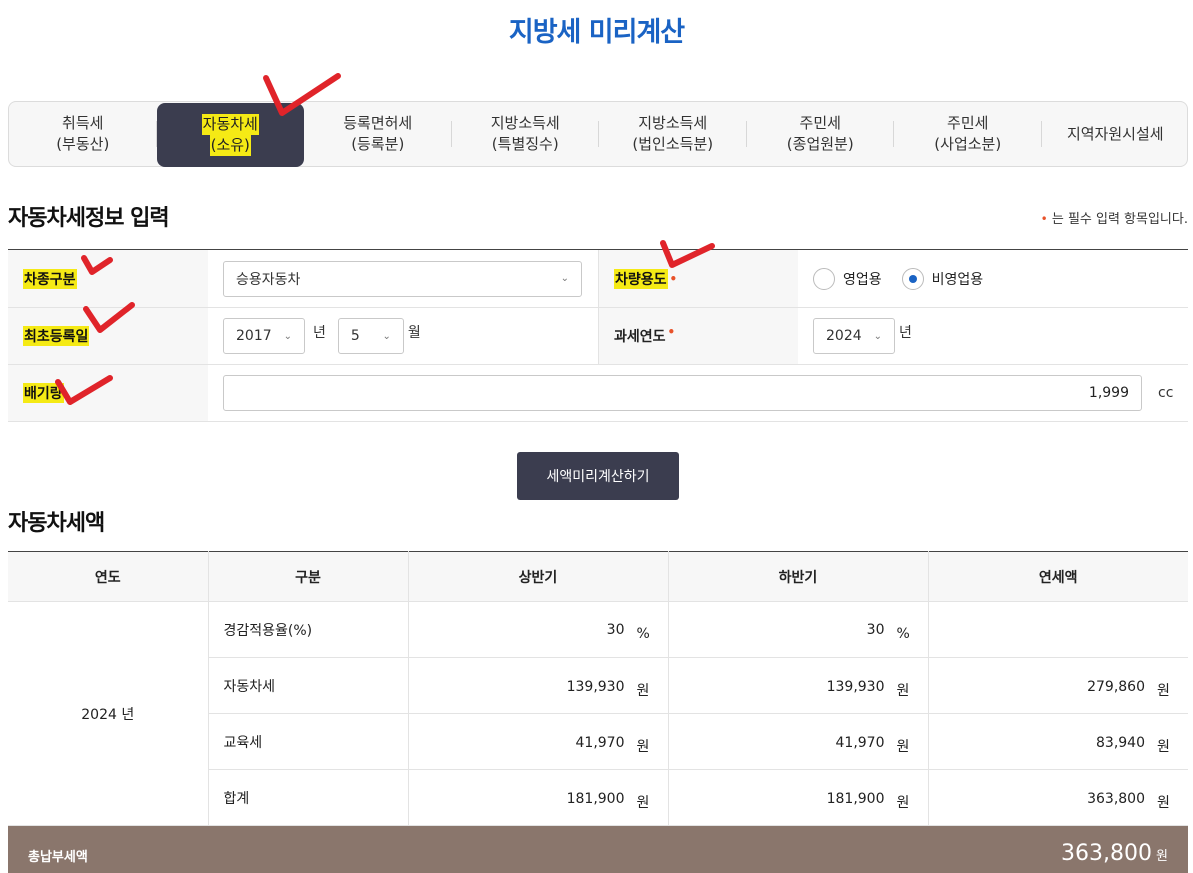  I want to click on table-header-row: 연도 구분 상반기 하반기 연세액, so click(598, 576).